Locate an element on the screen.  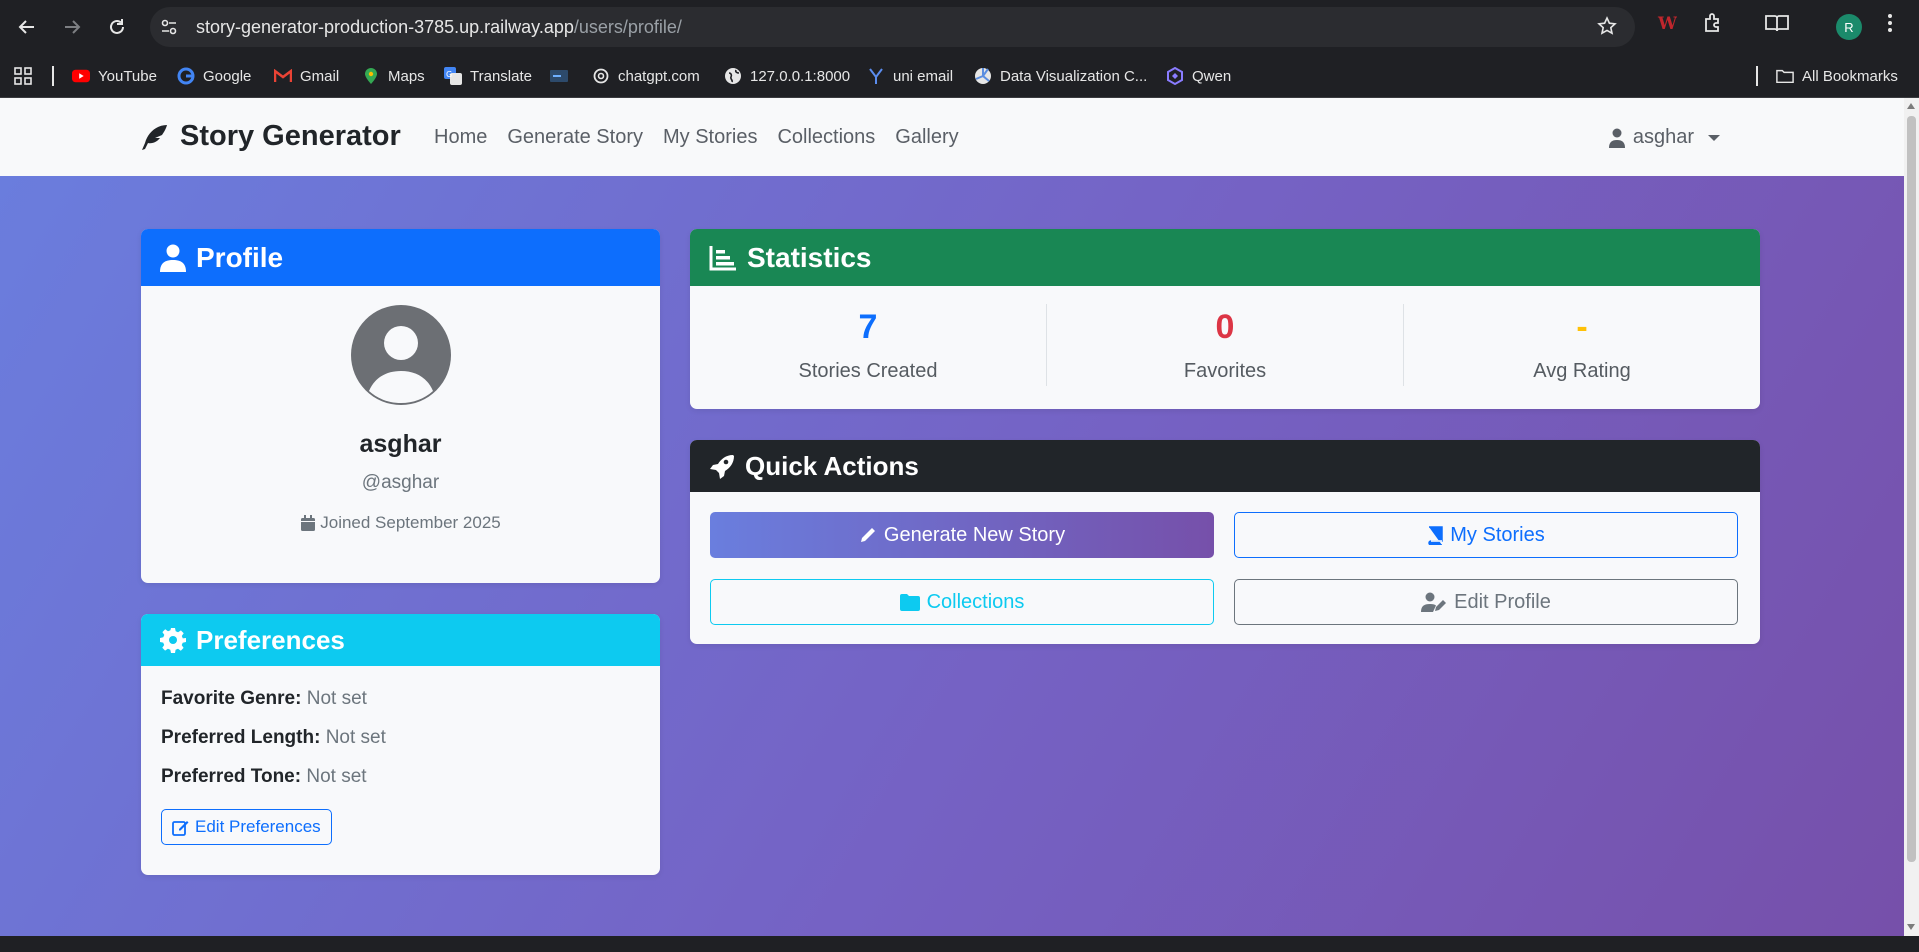
rocket-icon is located at coordinates (722, 467).